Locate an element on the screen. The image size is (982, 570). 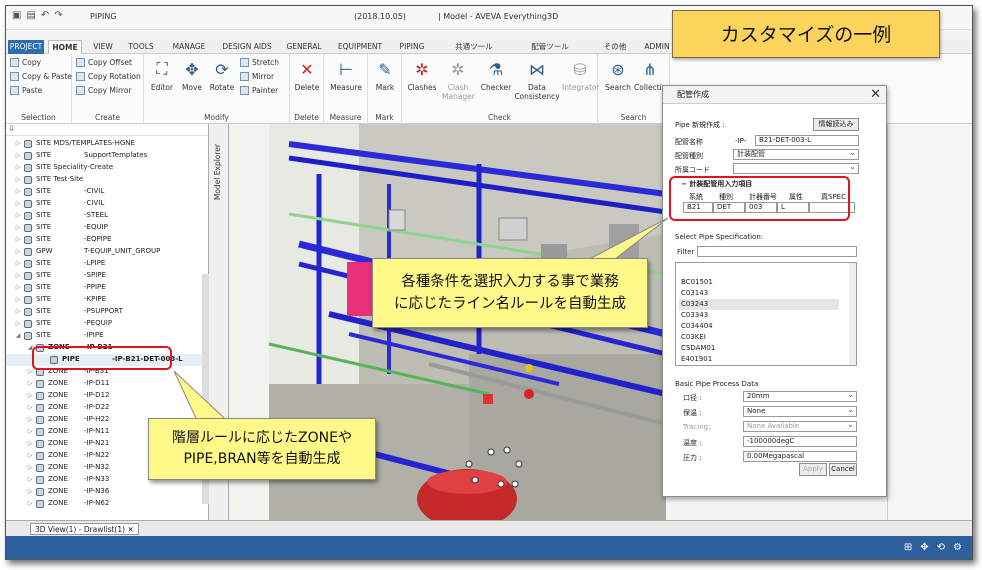
tree-item: ▷ SITE -PEQUIP is located at coordinates (104, 324).